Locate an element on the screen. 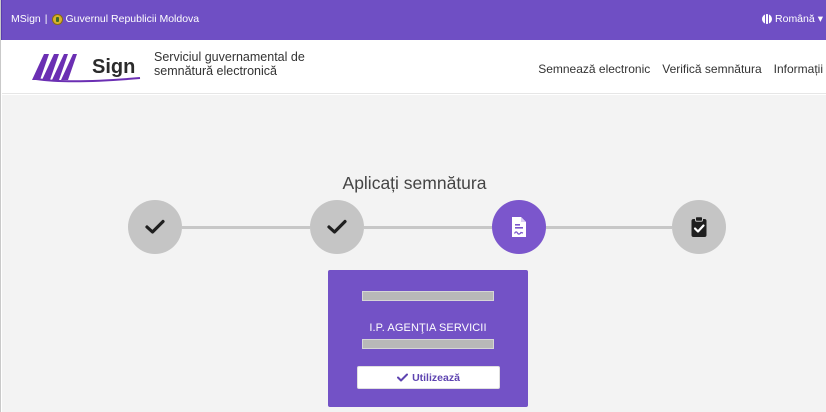 This screenshot has height=412, width=826. clipboard-check-icon is located at coordinates (699, 226).